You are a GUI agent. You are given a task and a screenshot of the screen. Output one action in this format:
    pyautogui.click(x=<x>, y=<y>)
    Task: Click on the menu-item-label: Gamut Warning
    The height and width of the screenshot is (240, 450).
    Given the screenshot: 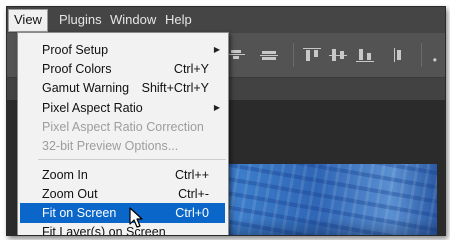 What is the action you would take?
    pyautogui.click(x=86, y=88)
    